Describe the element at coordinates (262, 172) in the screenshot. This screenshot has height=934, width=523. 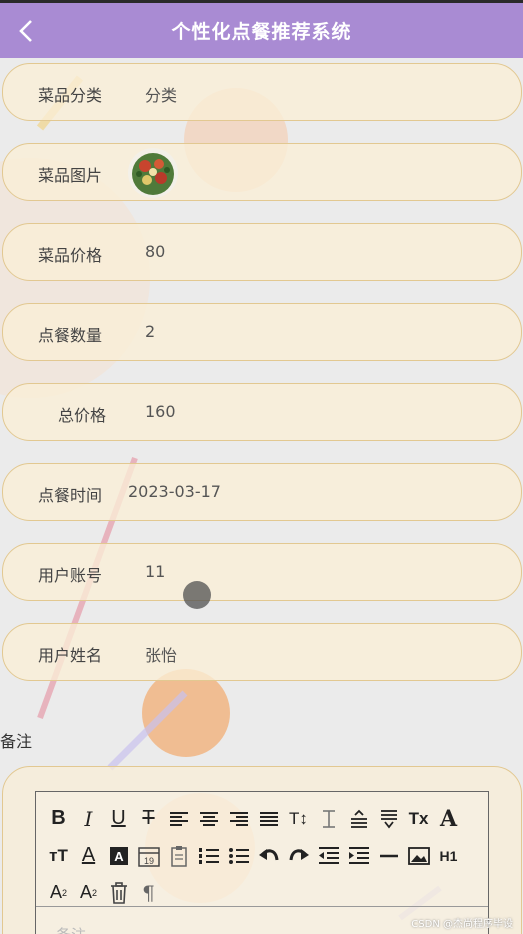
I see `field-row-image: 菜品图片` at that location.